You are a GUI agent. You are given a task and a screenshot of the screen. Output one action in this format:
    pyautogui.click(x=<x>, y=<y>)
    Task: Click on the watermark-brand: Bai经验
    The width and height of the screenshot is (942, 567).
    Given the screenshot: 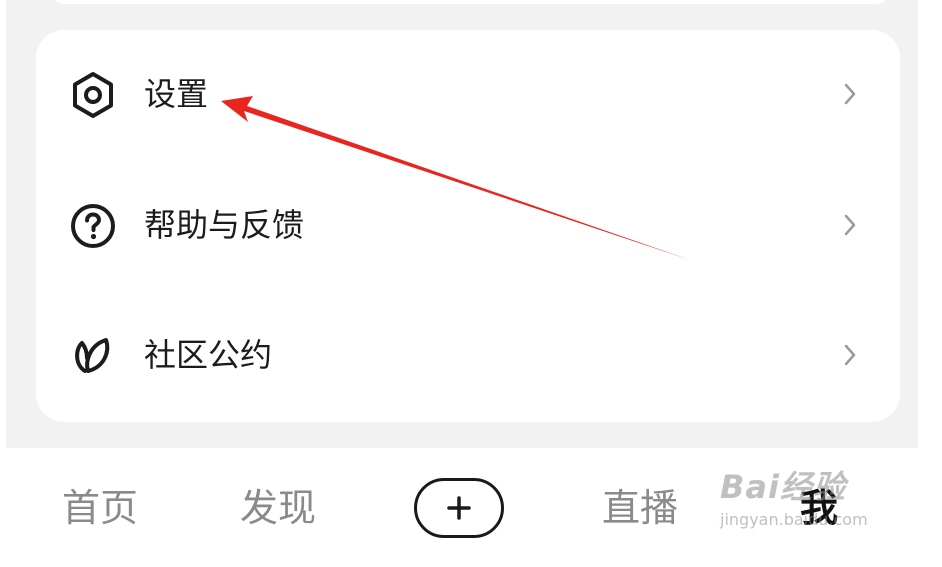 What is the action you would take?
    pyautogui.click(x=783, y=487)
    